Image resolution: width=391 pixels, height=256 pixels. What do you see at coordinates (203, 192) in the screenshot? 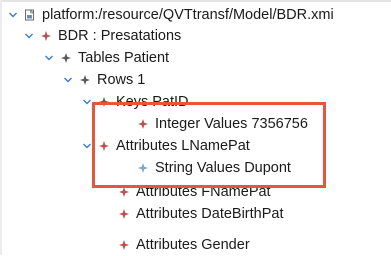
I see `tree-node-label: Attributes FNamePat` at bounding box center [203, 192].